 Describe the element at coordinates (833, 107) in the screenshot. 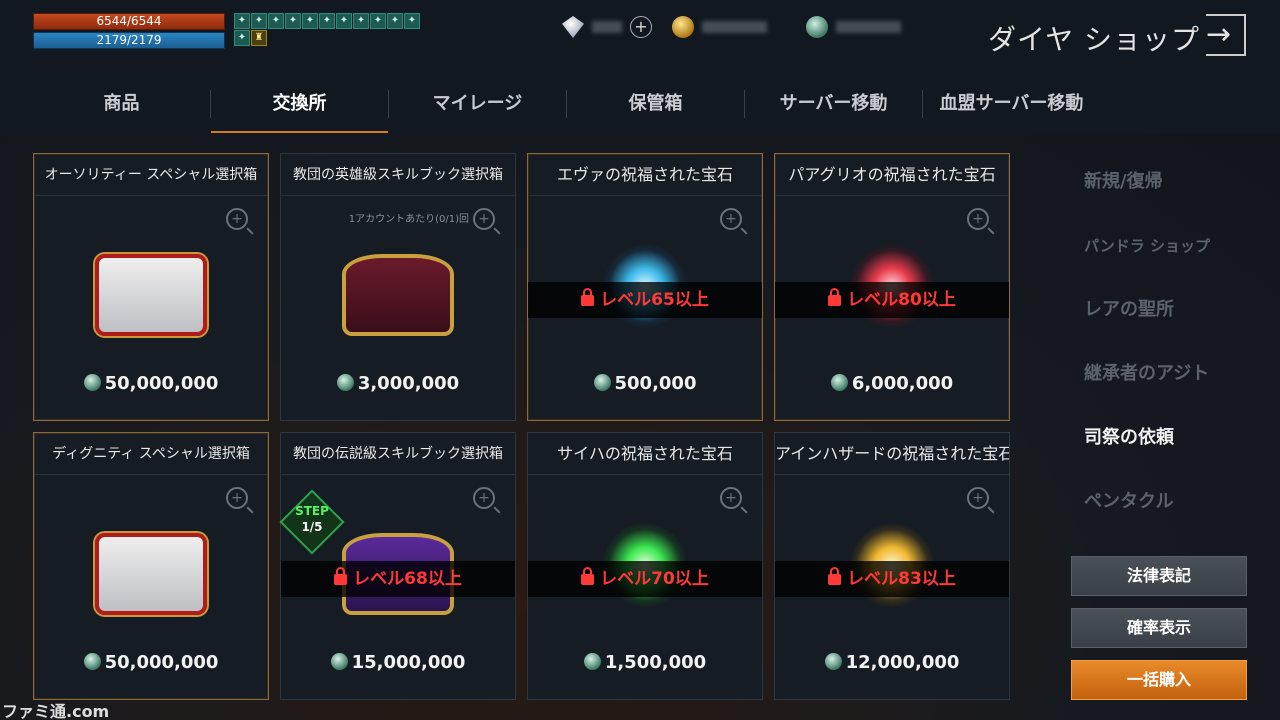

I see `tab-4: サーバー移動` at that location.